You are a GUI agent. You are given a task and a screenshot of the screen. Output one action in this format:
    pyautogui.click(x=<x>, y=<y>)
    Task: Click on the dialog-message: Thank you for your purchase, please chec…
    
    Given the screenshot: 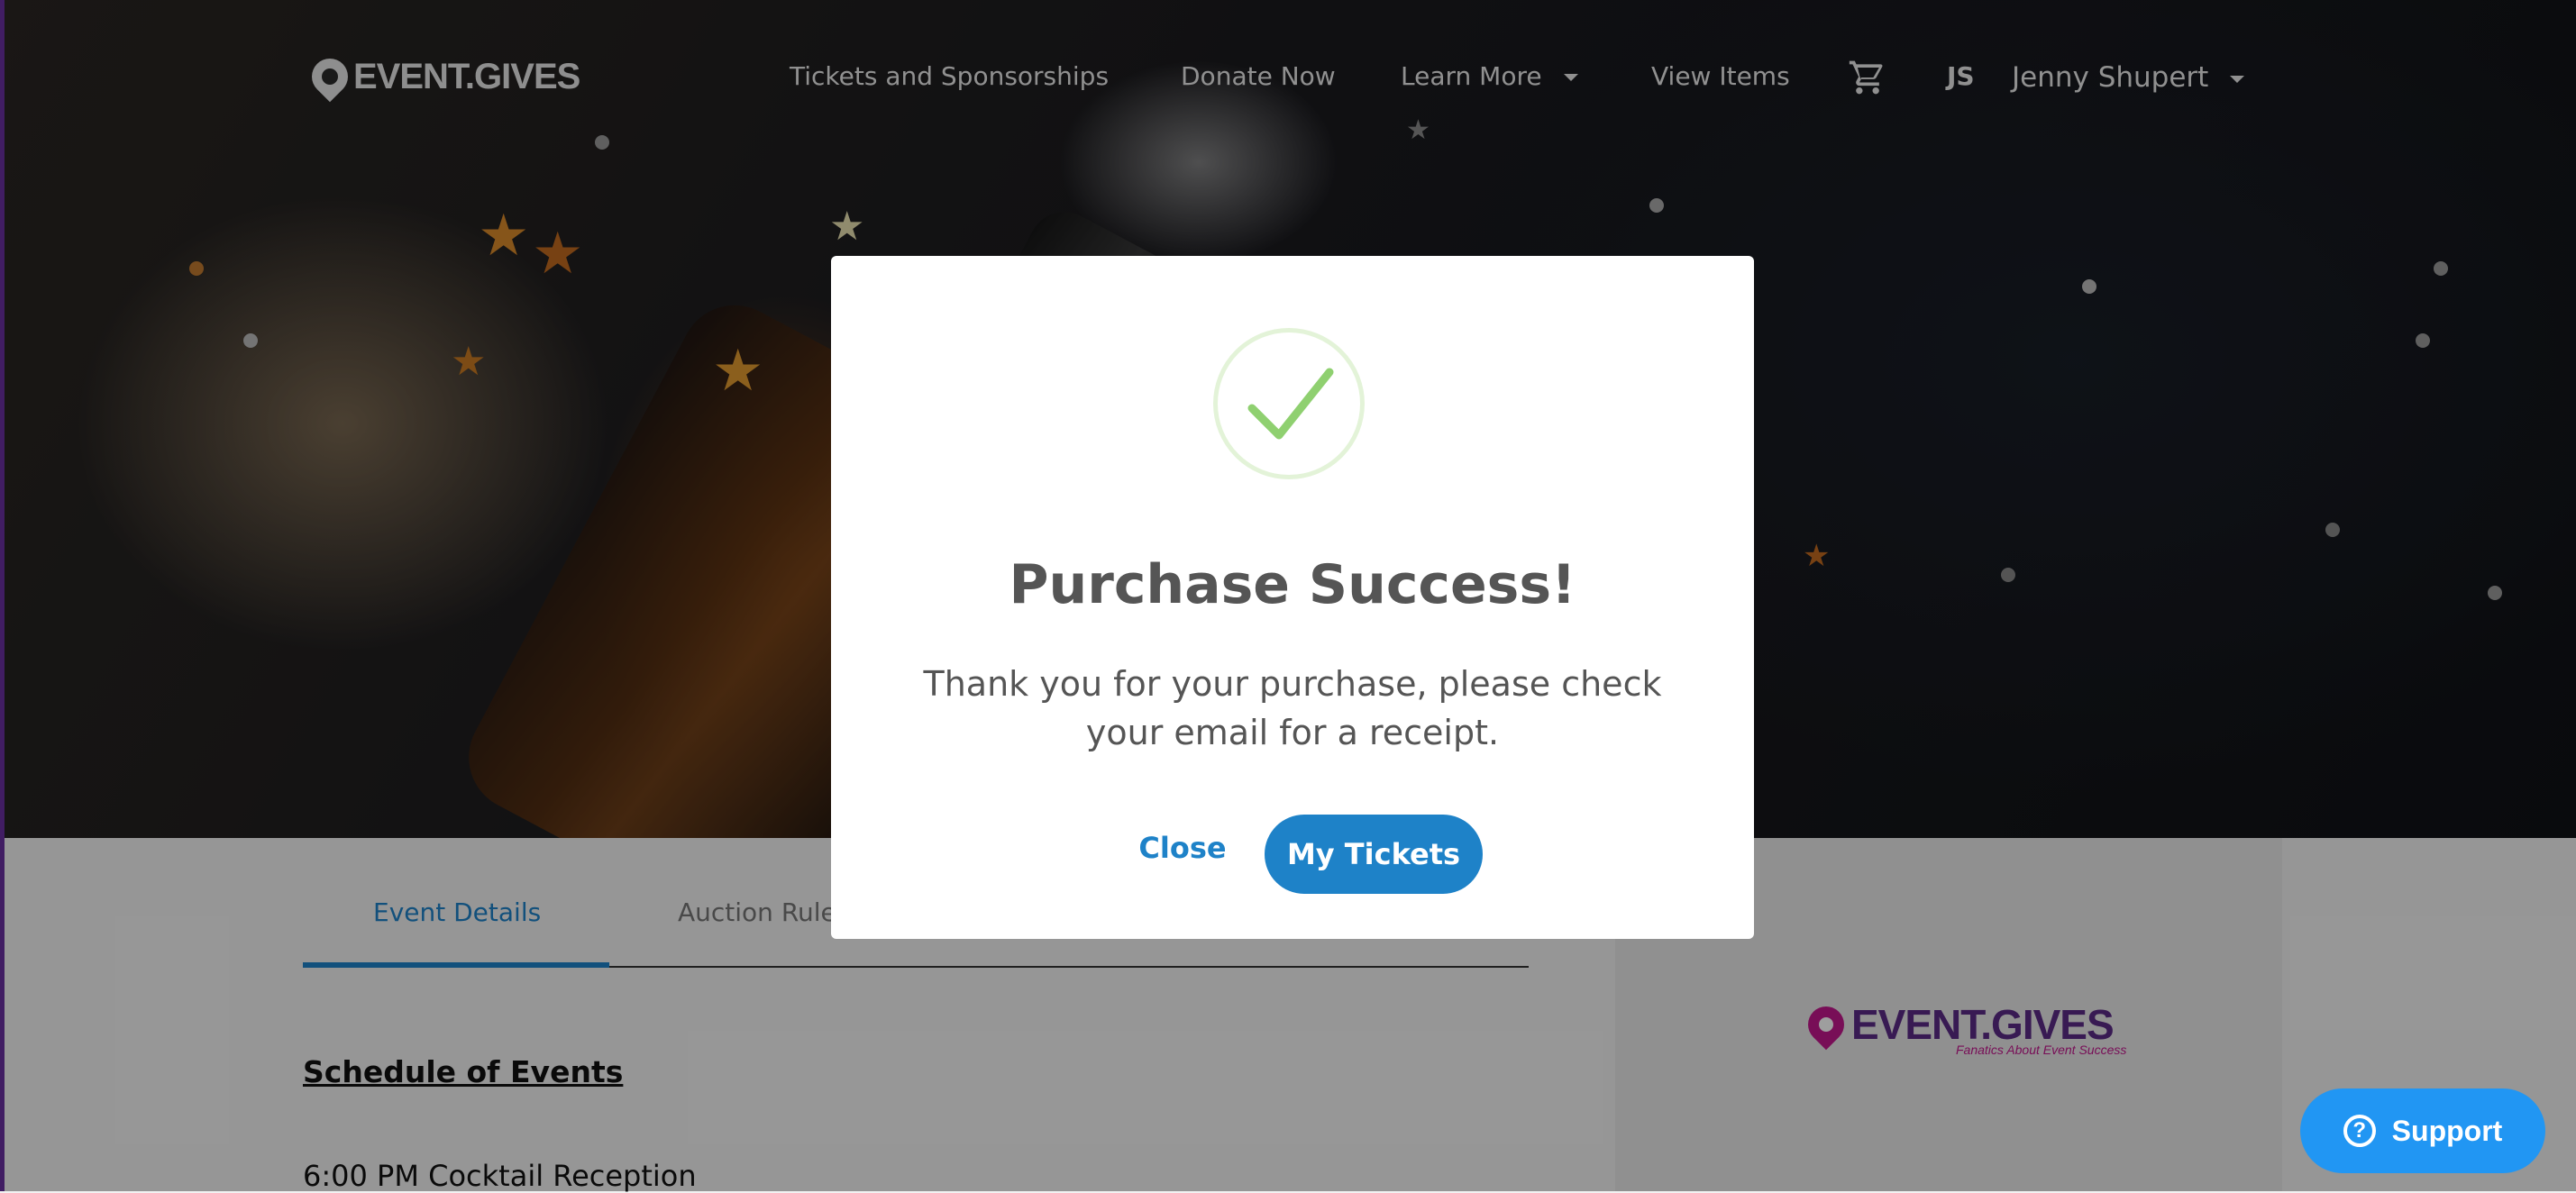 What is the action you would take?
    pyautogui.click(x=1292, y=708)
    